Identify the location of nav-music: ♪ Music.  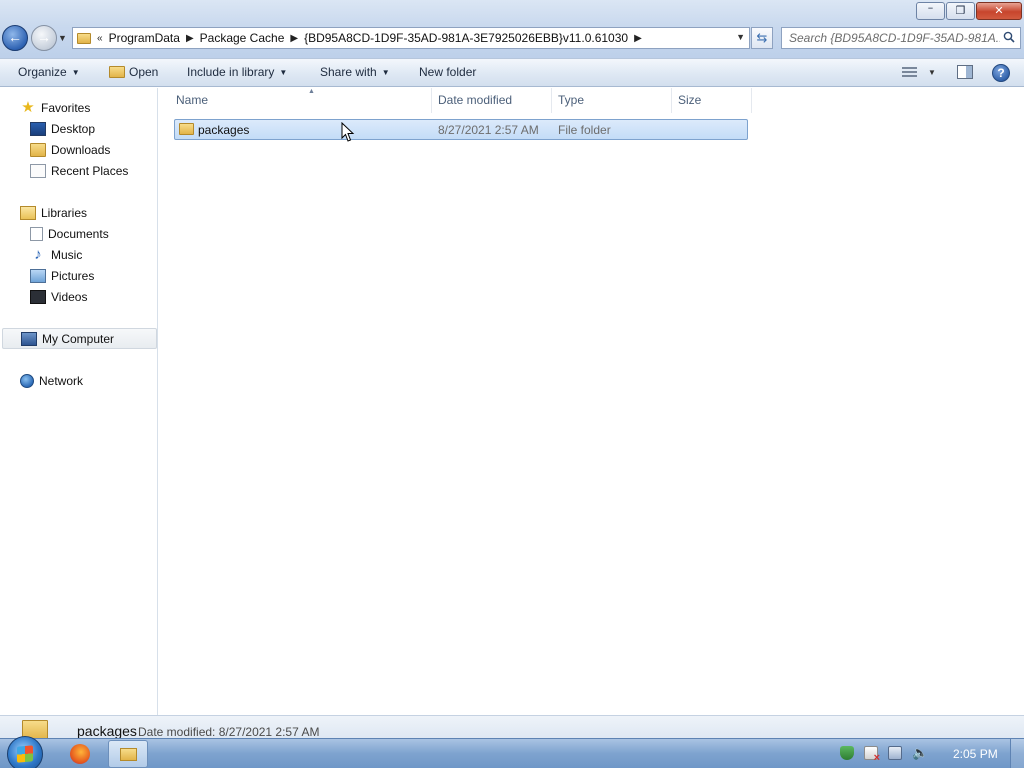
(78, 254).